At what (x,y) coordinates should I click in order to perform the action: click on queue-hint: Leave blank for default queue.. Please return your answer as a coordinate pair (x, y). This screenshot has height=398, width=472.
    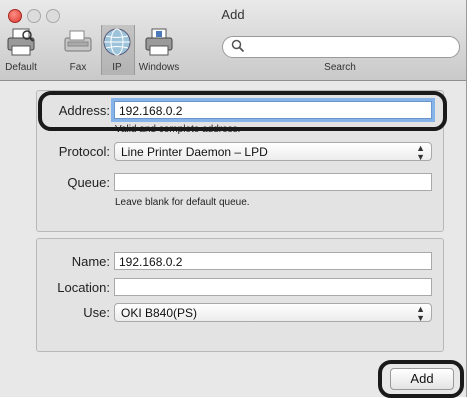
    Looking at the image, I should click on (182, 202).